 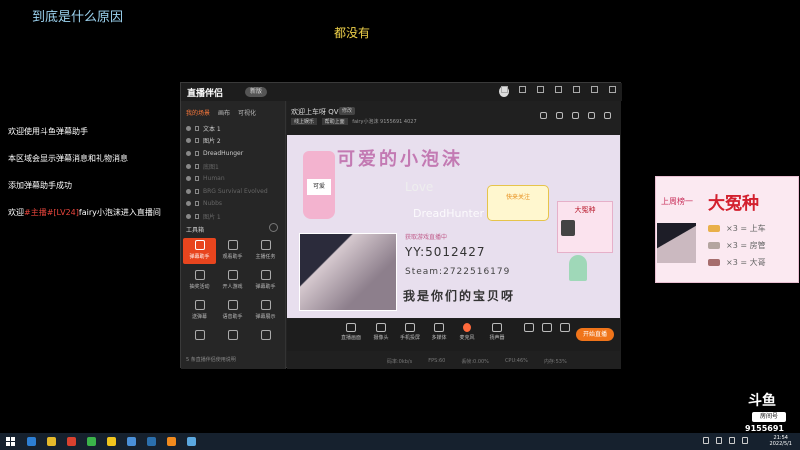 I want to click on chat-line: 欢迎使用斗鱼弹幕助手, so click(x=48, y=131).